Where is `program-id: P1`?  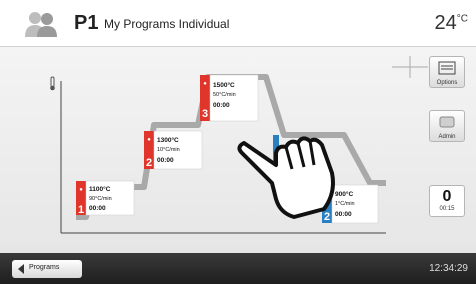 program-id: P1 is located at coordinates (86, 23).